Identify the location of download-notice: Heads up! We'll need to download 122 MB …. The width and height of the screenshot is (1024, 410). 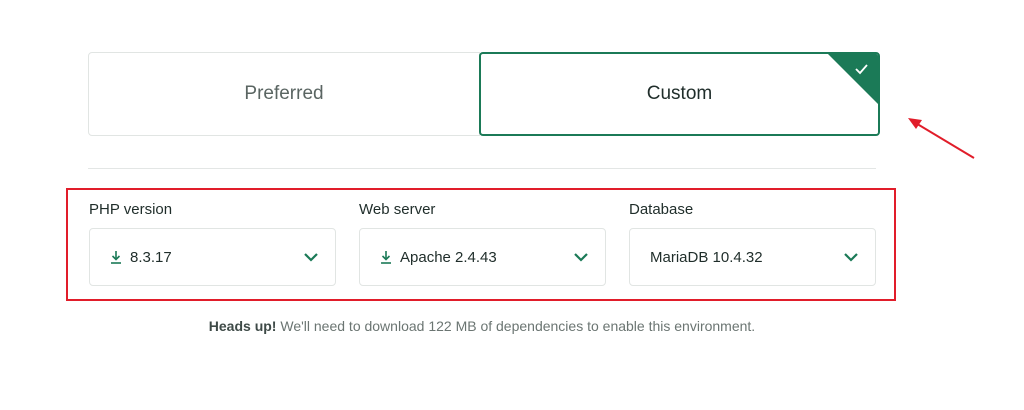
(482, 326).